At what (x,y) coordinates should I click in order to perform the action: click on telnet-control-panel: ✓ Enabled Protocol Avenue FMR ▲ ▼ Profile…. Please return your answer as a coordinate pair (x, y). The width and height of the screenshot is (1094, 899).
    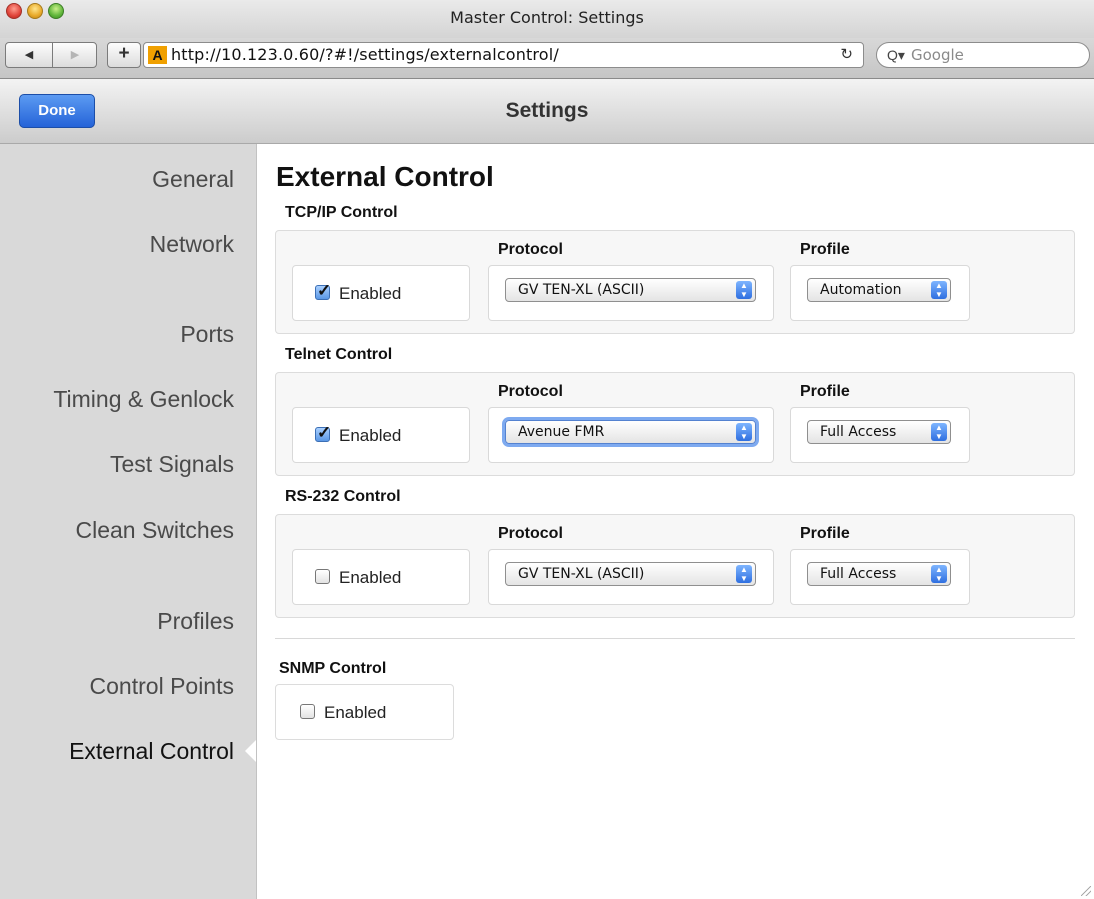
    Looking at the image, I should click on (675, 424).